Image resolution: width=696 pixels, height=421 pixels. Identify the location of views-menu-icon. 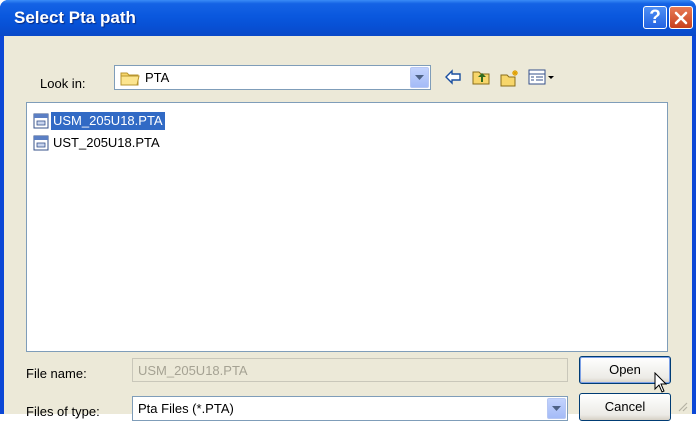
(541, 77).